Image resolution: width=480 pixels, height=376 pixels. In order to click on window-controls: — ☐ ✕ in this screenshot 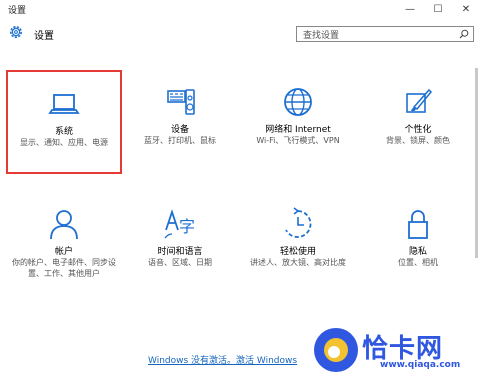, I will do `click(438, 9)`.